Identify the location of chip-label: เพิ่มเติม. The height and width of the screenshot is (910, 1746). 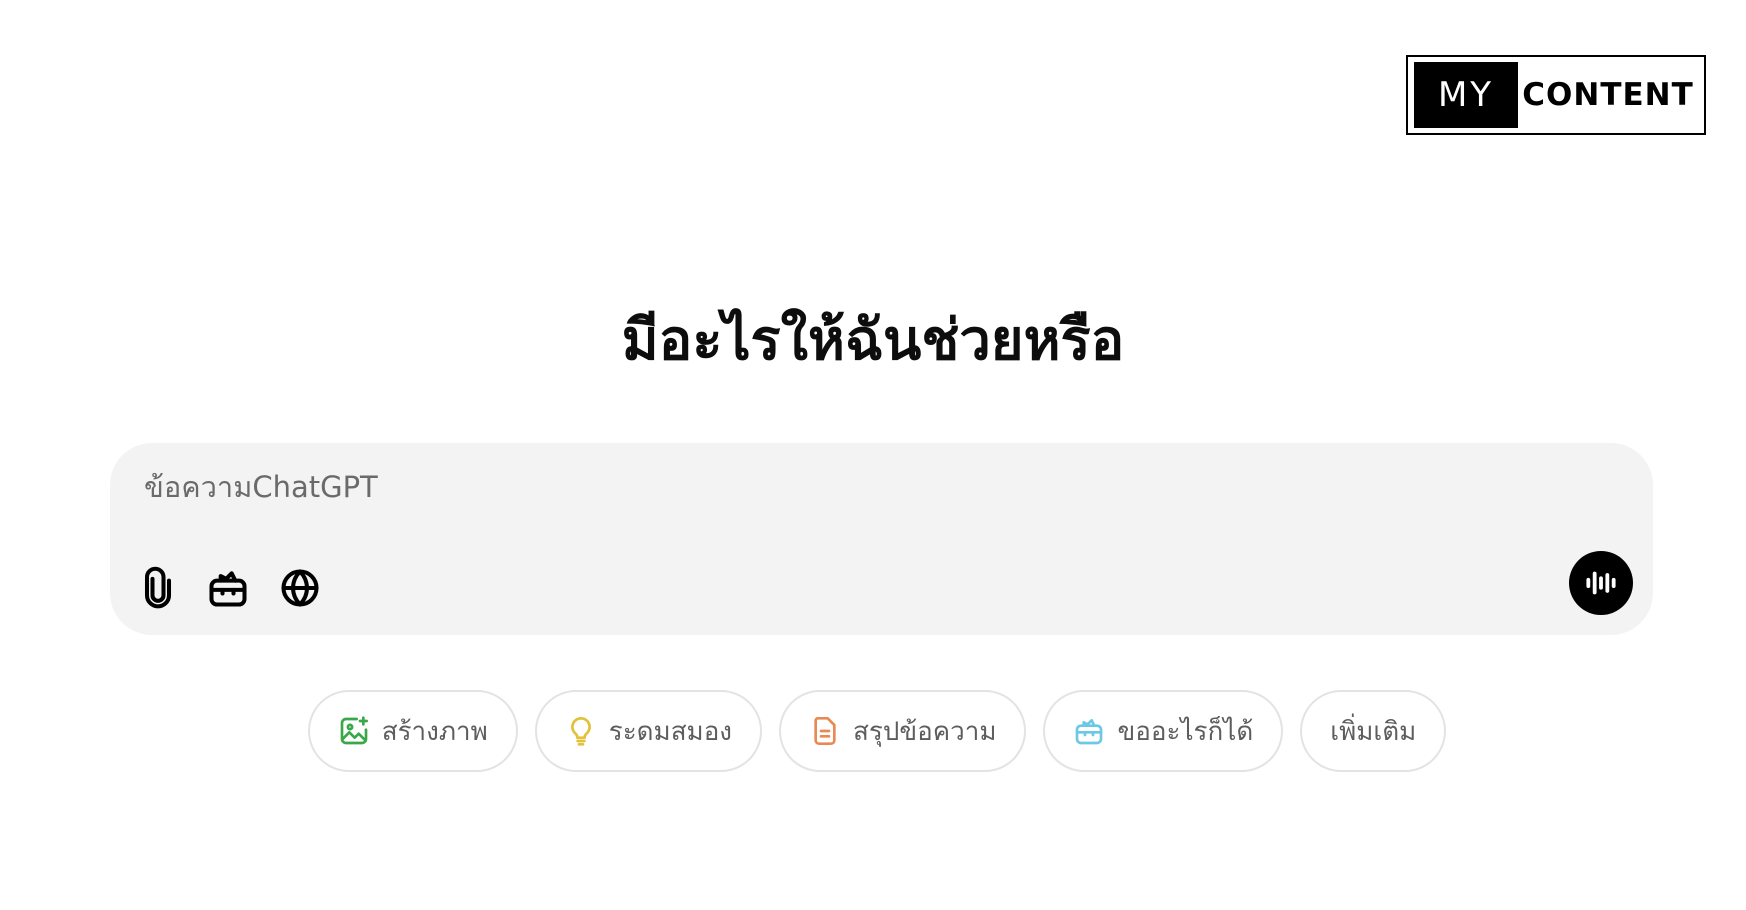
(1373, 731).